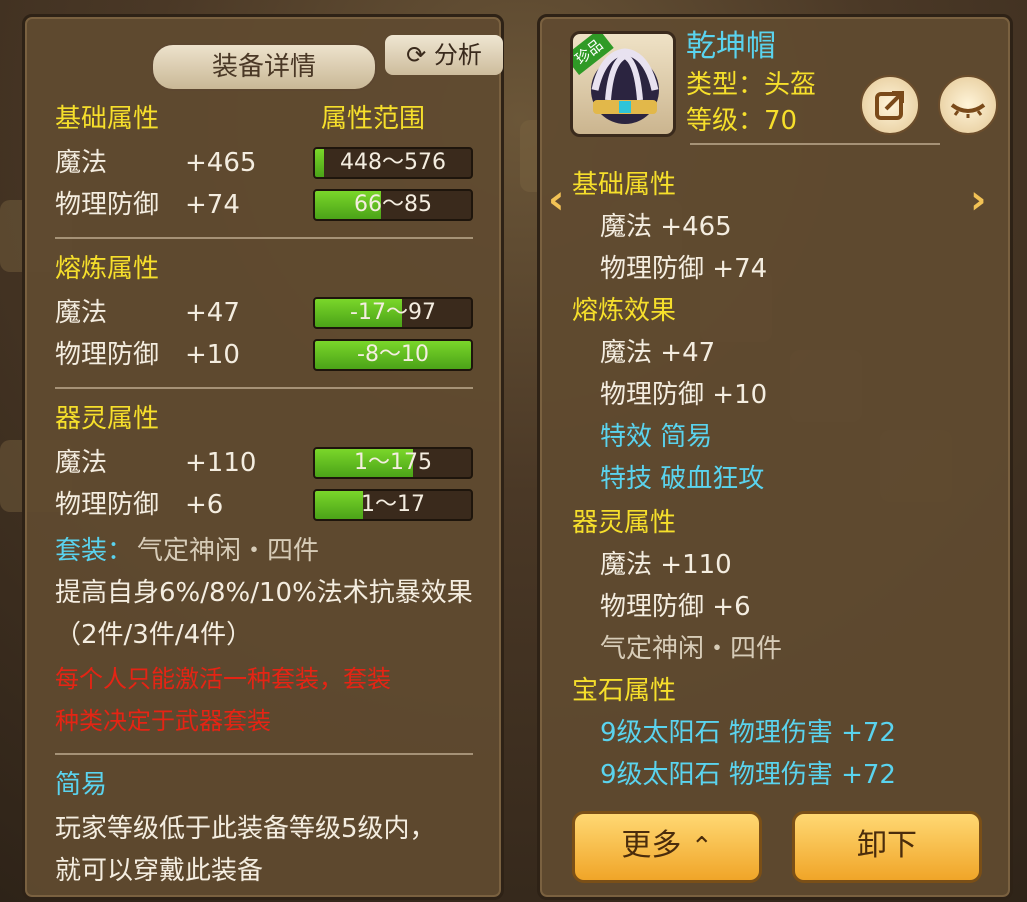 The width and height of the screenshot is (1027, 902). I want to click on prev-arrow-icon: ‹, so click(556, 200).